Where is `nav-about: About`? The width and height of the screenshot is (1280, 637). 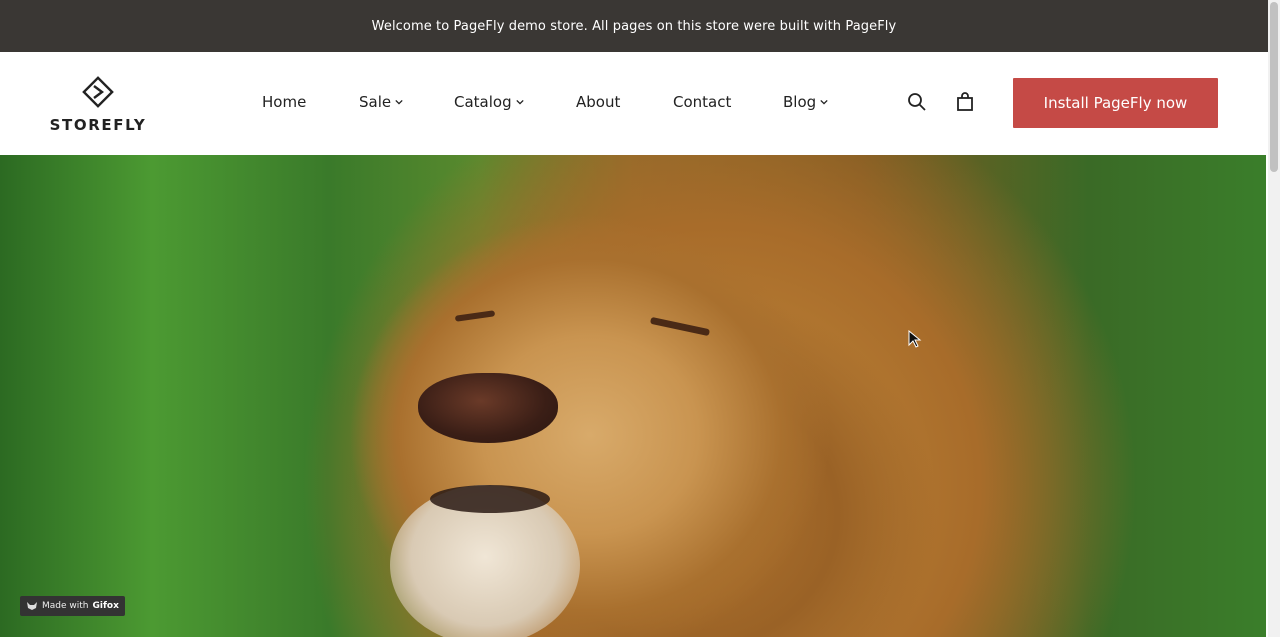 nav-about: About is located at coordinates (598, 102).